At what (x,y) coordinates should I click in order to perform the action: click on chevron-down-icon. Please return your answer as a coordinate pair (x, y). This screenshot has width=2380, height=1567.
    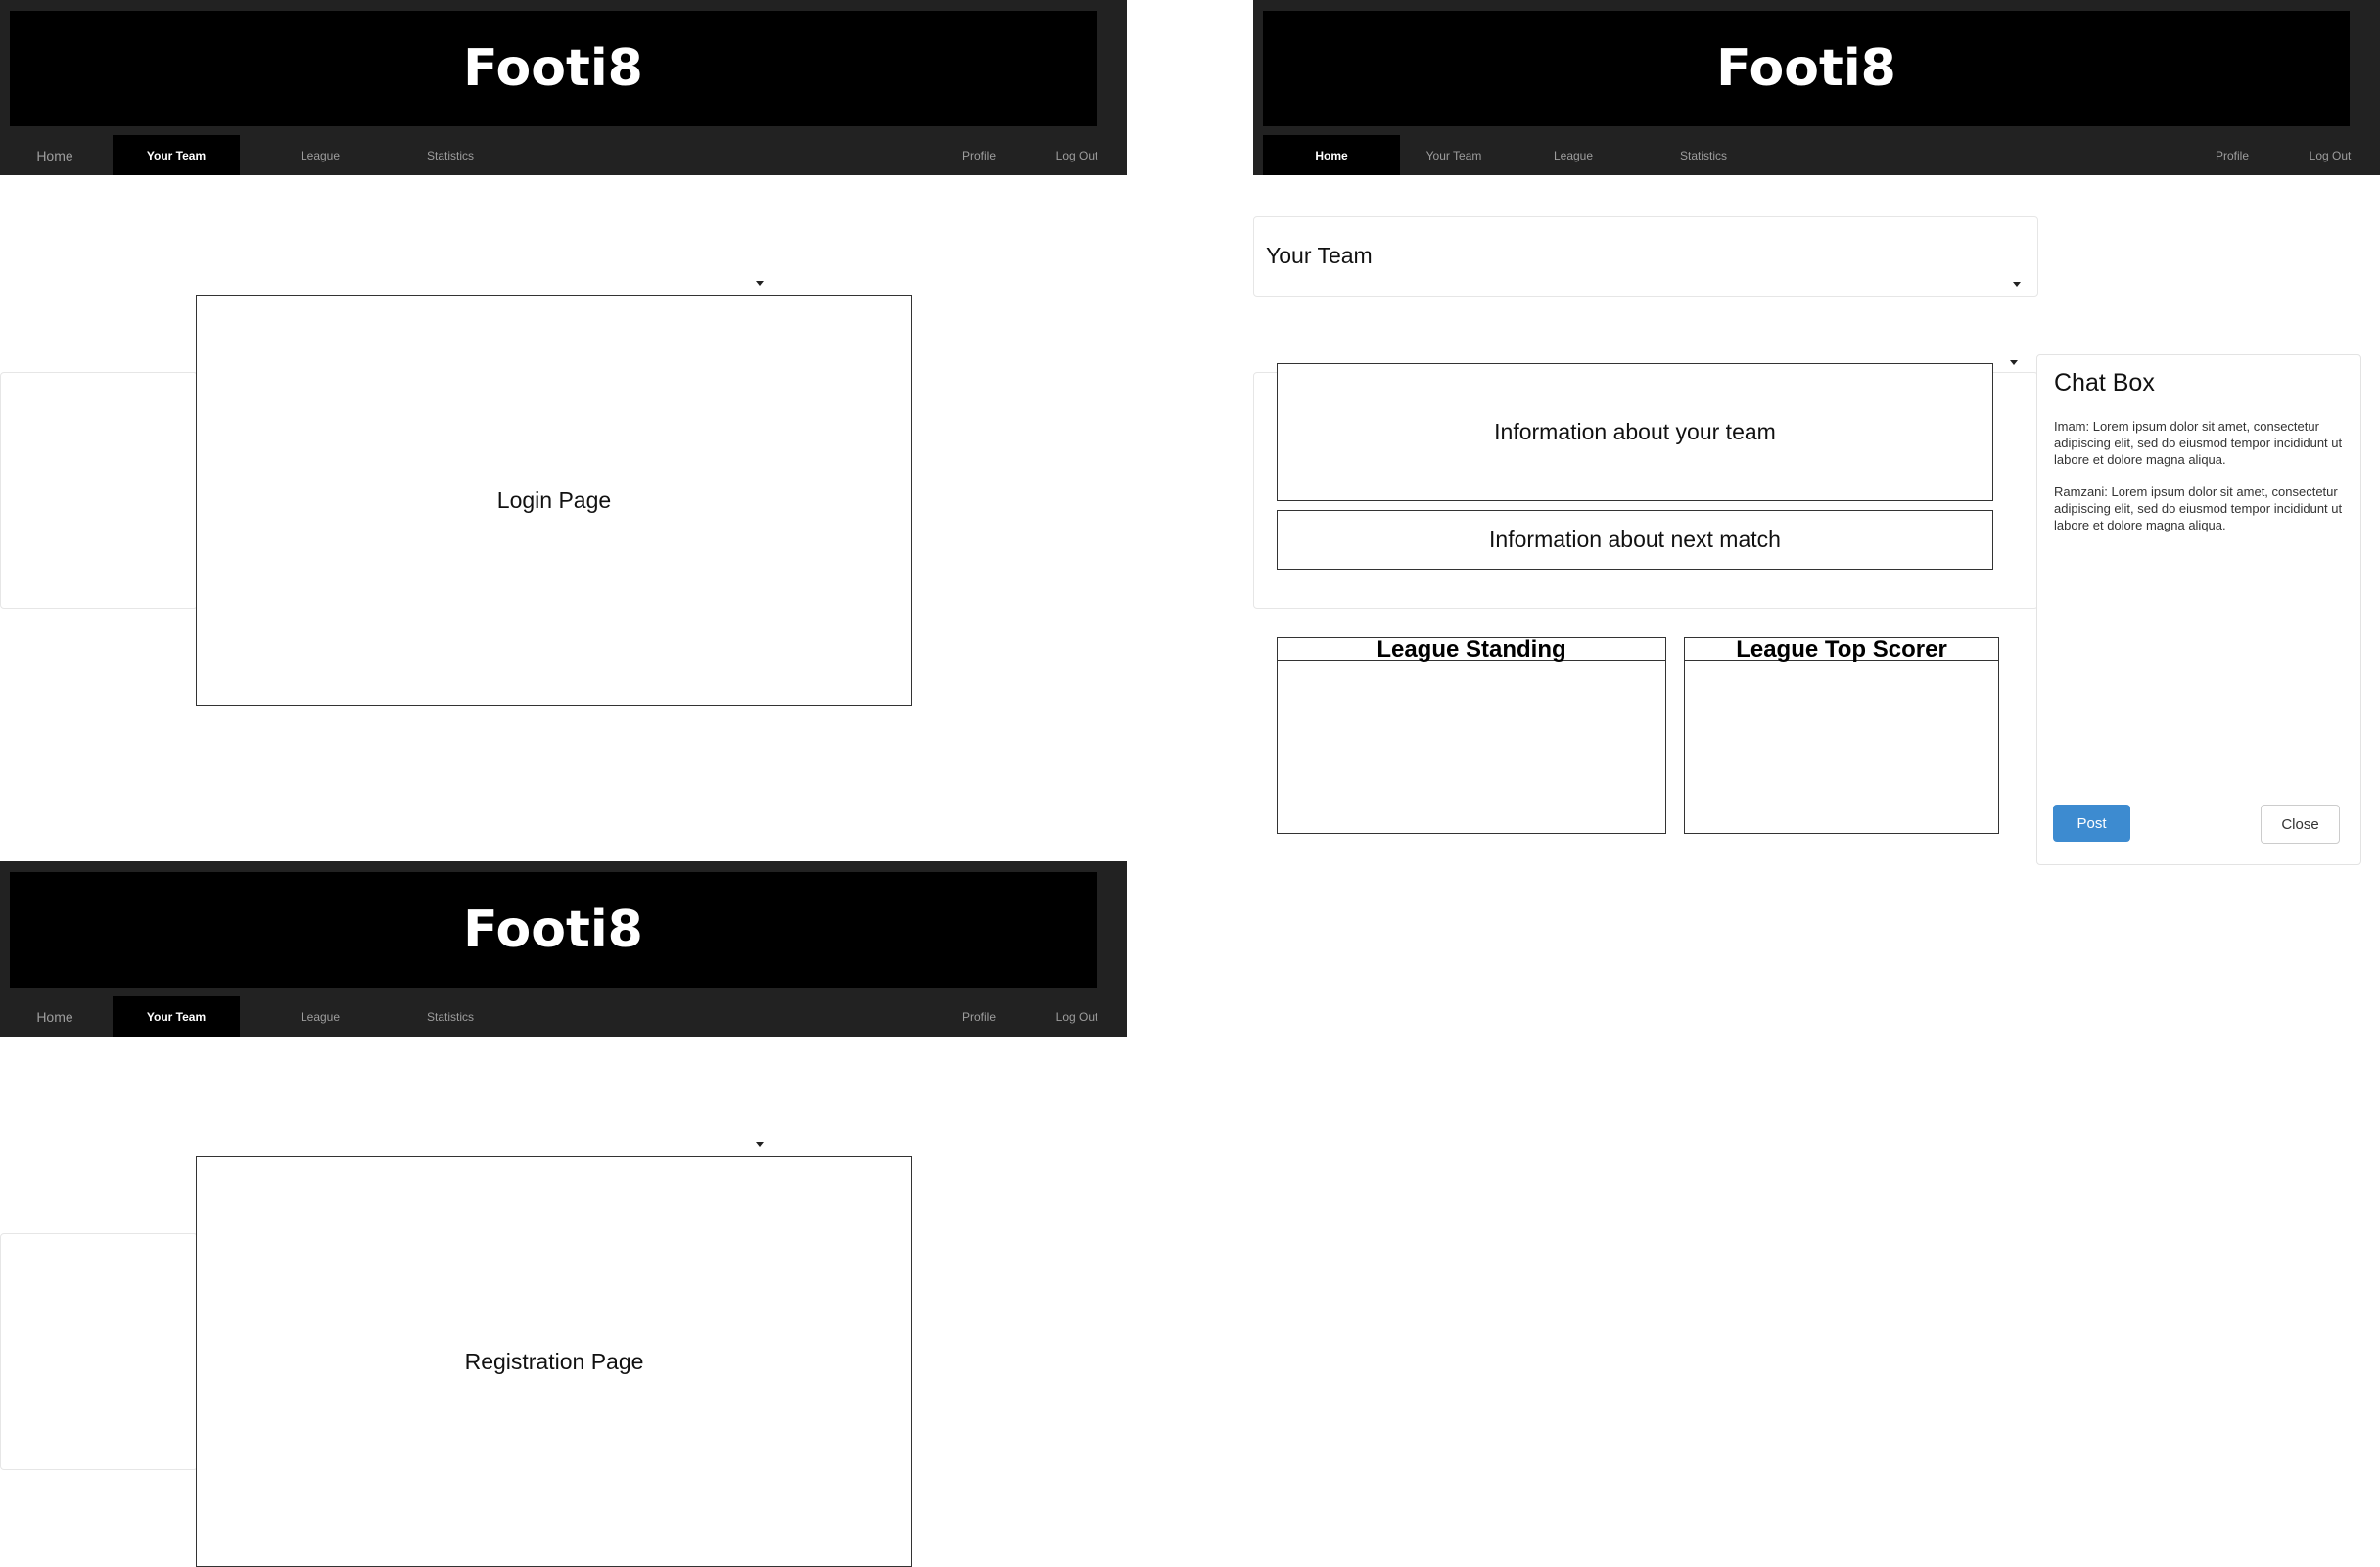
    Looking at the image, I should click on (2017, 284).